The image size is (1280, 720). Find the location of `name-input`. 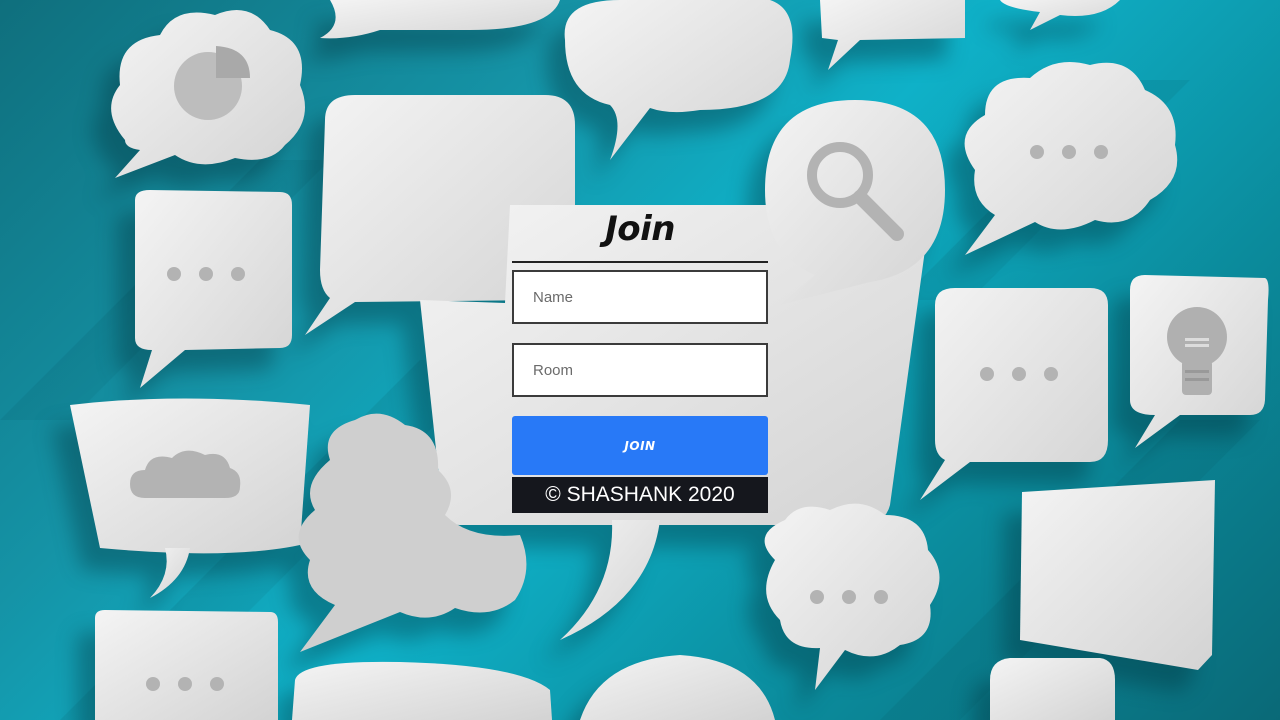

name-input is located at coordinates (640, 297).